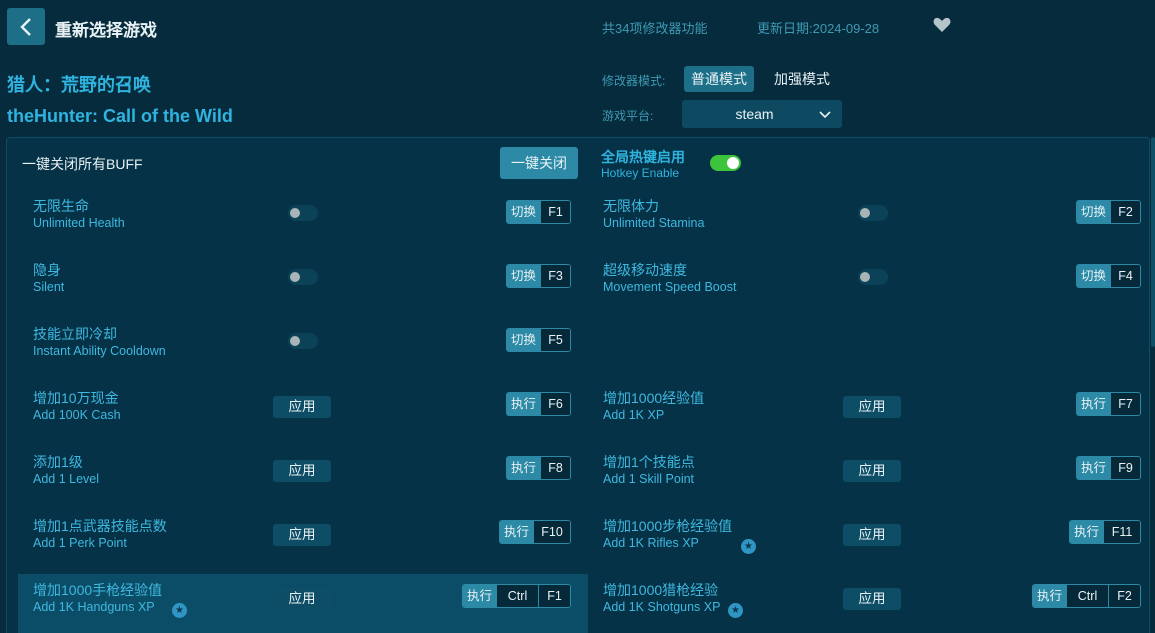 This screenshot has height=633, width=1155. I want to click on hotkey-group: 切换 F1, so click(539, 212).